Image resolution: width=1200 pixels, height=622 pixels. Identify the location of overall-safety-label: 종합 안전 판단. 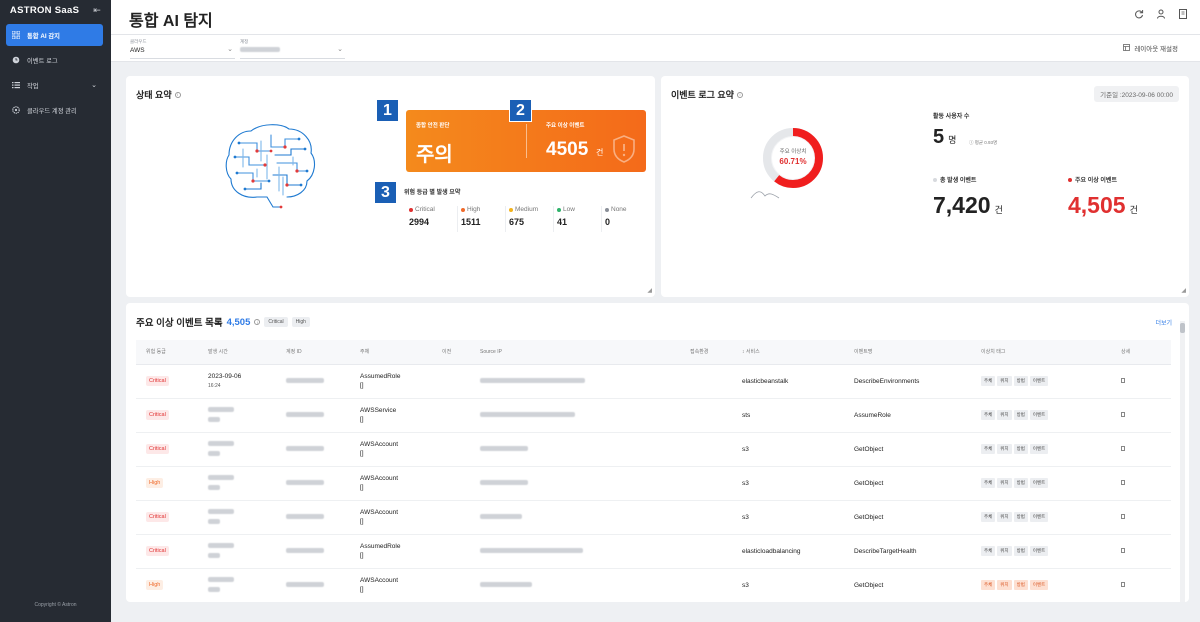
(433, 126).